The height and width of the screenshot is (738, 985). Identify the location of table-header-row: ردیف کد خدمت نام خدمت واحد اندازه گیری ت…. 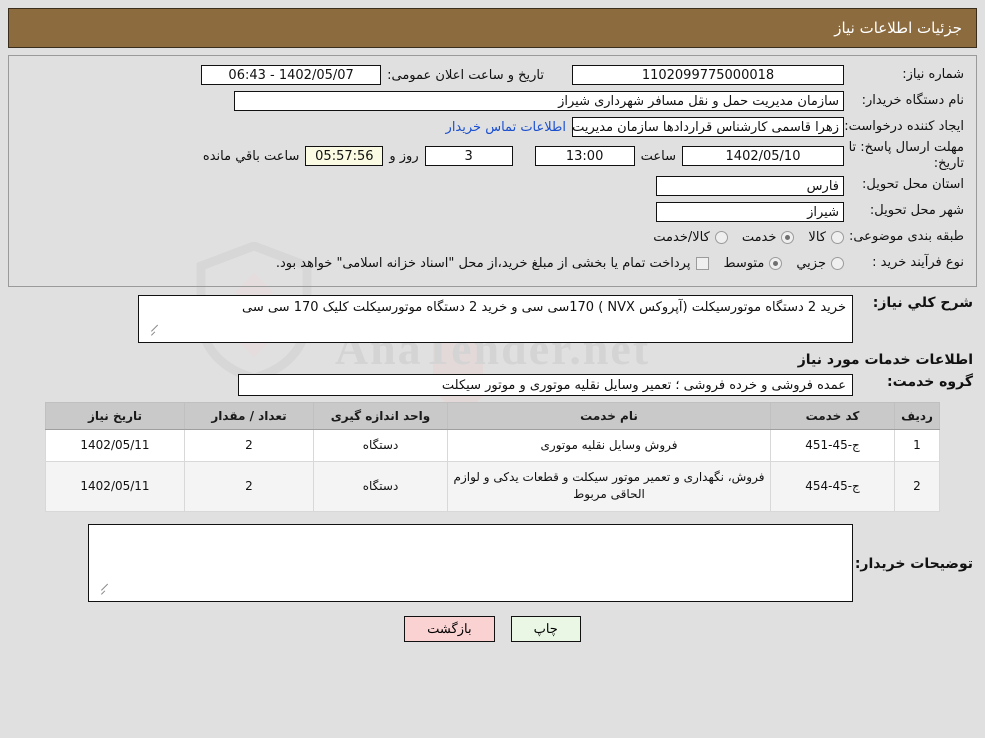
(492, 415).